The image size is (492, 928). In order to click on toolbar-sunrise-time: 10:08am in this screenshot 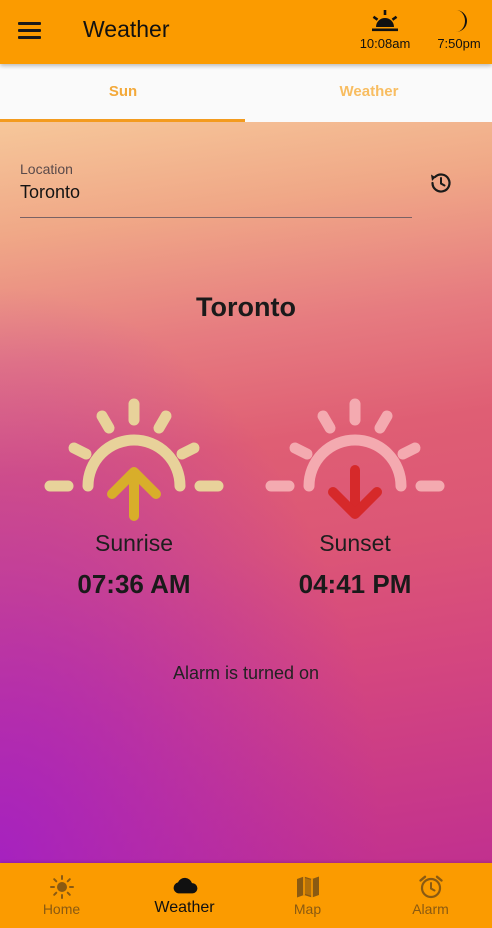, I will do `click(385, 43)`.